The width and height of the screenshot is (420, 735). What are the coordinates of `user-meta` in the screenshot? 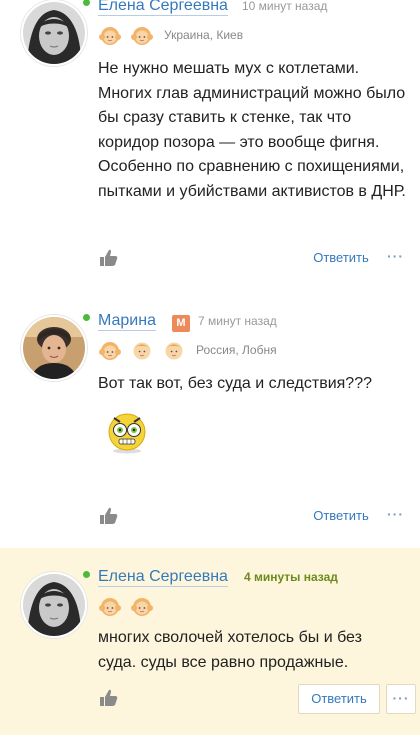 It's located at (130, 606).